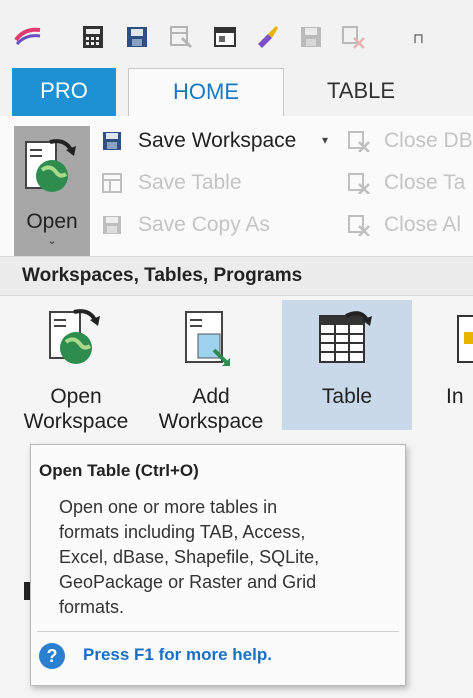  What do you see at coordinates (76, 366) in the screenshot?
I see `open-workspace-button: Open Workspace` at bounding box center [76, 366].